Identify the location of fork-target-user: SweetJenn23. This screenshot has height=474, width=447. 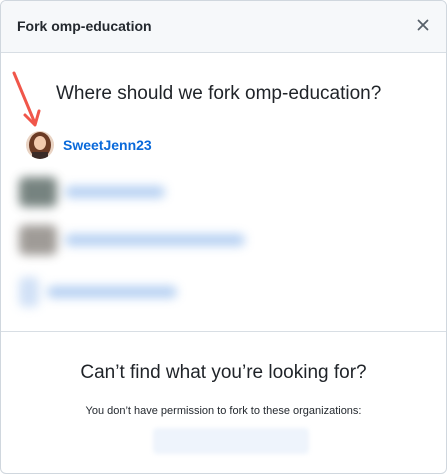
(89, 145).